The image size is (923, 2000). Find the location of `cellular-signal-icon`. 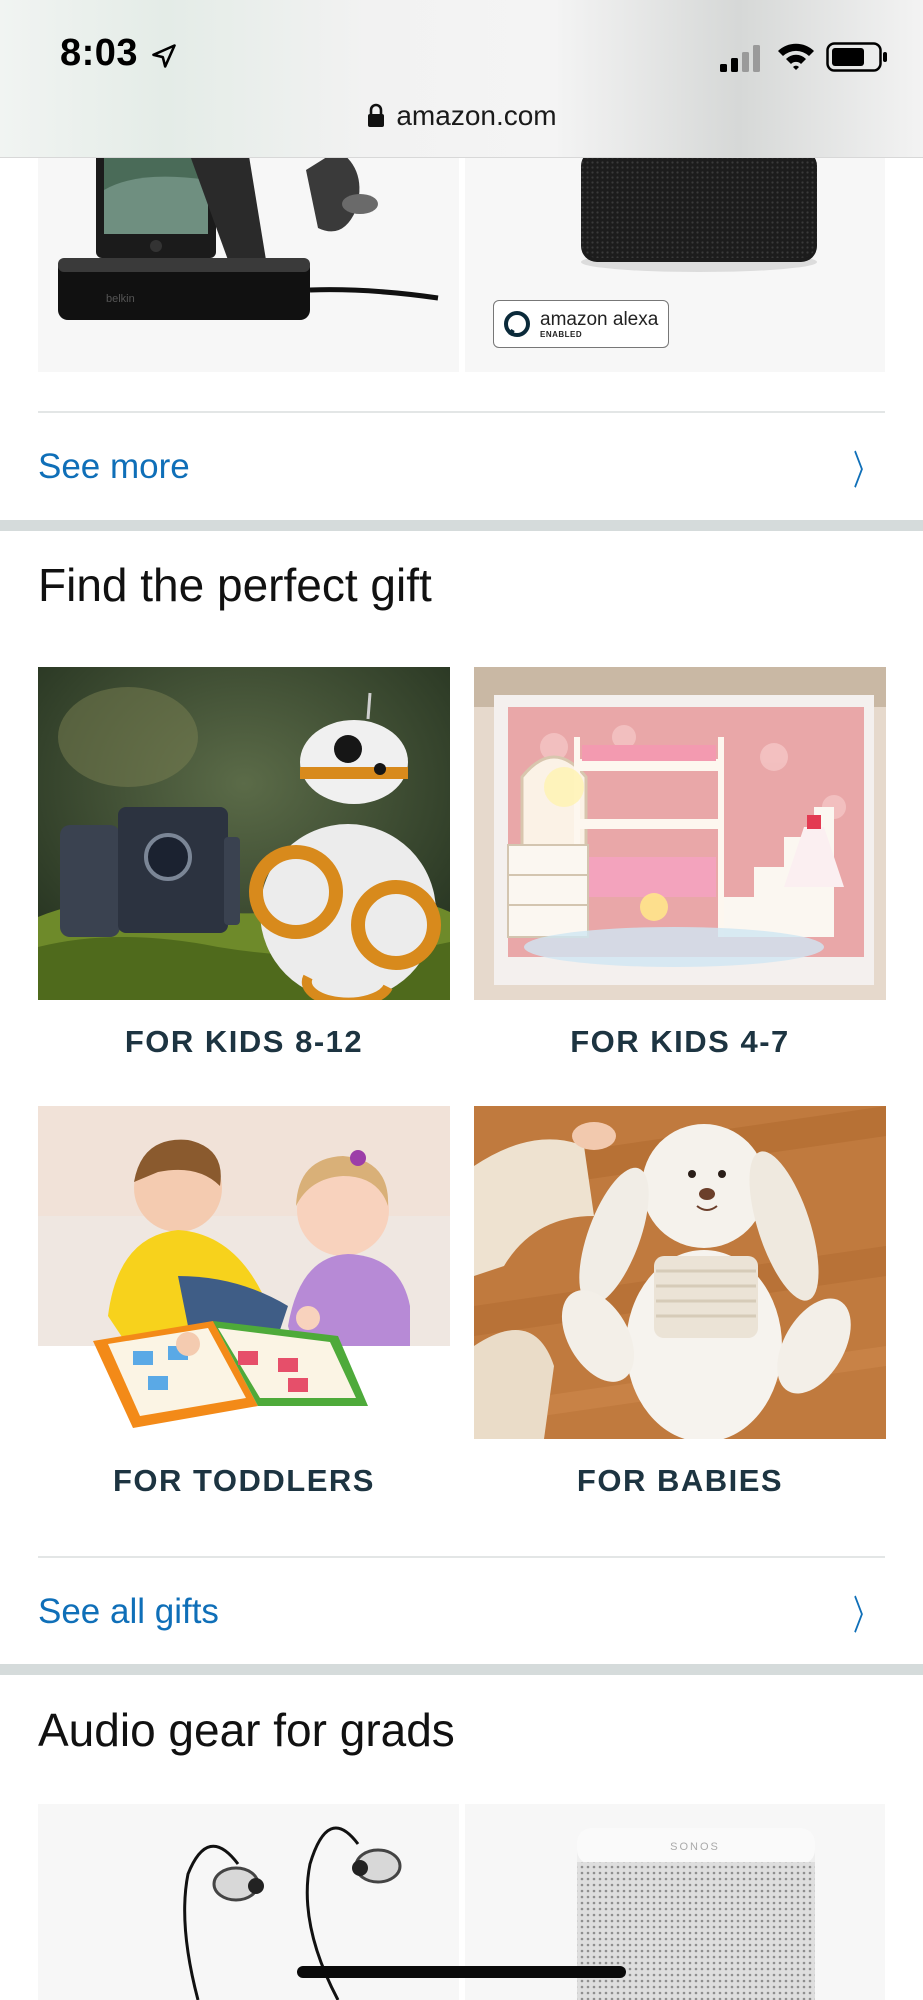

cellular-signal-icon is located at coordinates (740, 58).